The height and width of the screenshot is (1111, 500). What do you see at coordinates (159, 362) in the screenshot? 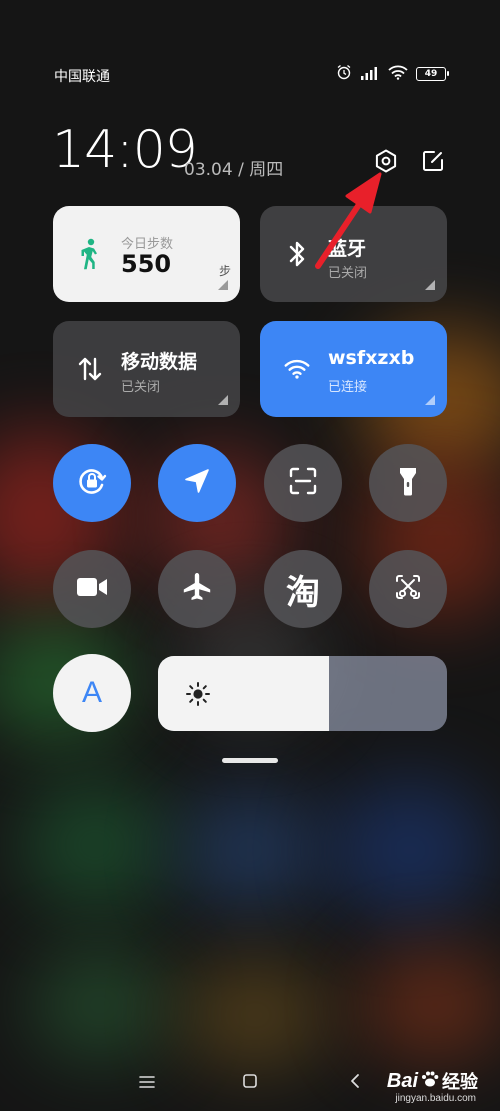
I see `mobile-data-title: 移动数据` at bounding box center [159, 362].